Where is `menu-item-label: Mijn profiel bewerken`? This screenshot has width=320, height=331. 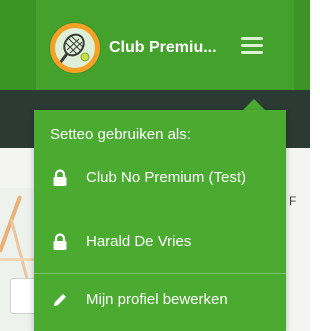 menu-item-label: Mijn profiel bewerken is located at coordinates (157, 299).